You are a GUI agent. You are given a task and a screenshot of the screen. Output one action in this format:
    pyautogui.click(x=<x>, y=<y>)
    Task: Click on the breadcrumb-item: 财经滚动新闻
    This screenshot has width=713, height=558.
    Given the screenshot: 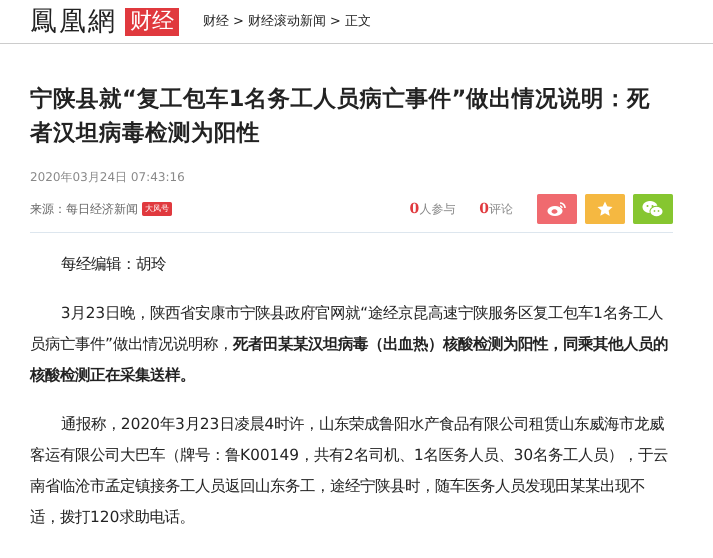 What is the action you would take?
    pyautogui.click(x=287, y=22)
    